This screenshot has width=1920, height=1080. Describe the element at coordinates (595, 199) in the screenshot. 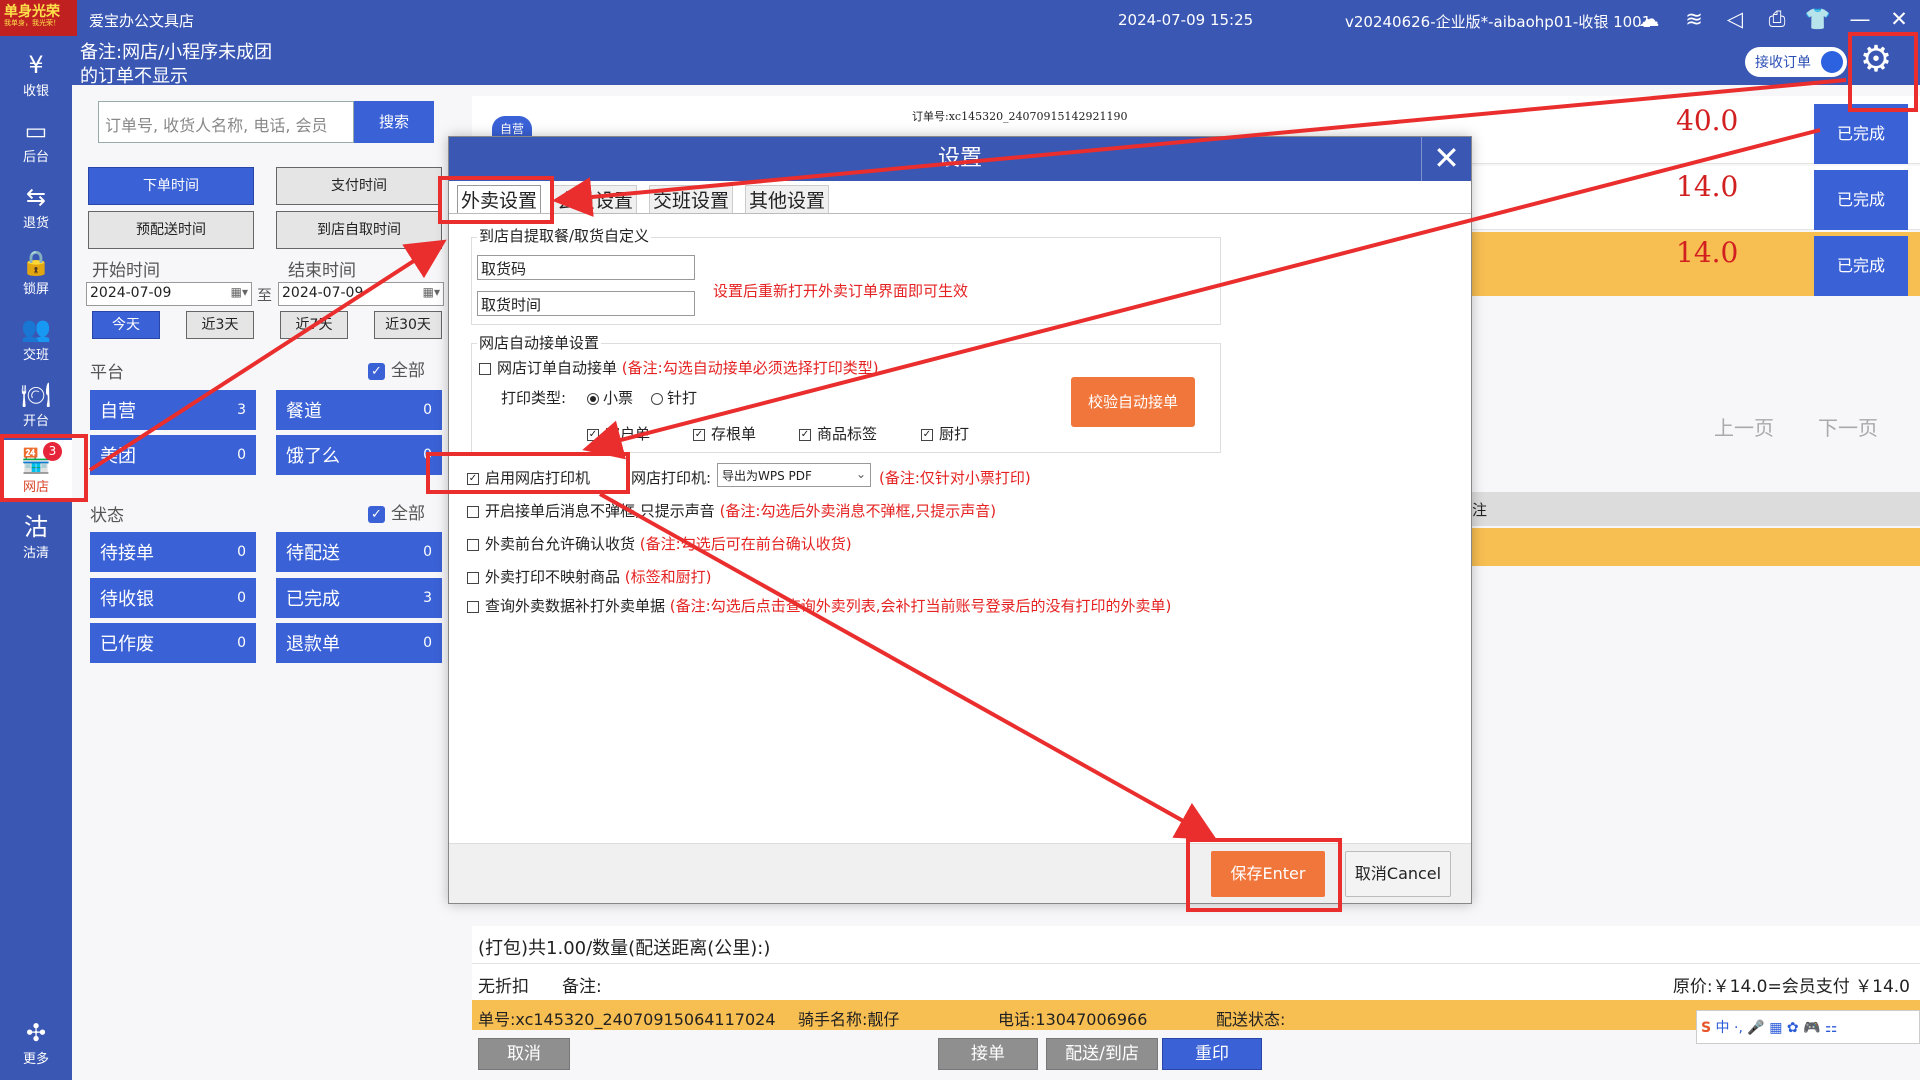

I see `tab-member-settings: 会员设置` at that location.